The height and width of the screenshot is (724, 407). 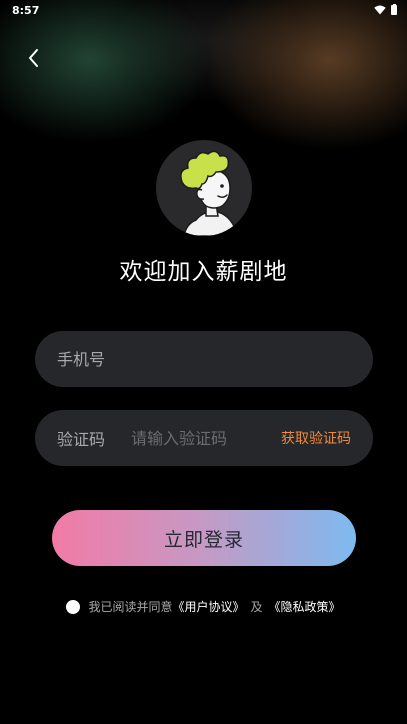 I want to click on welcome-title: 欢迎加入薪剧地, so click(x=203, y=272).